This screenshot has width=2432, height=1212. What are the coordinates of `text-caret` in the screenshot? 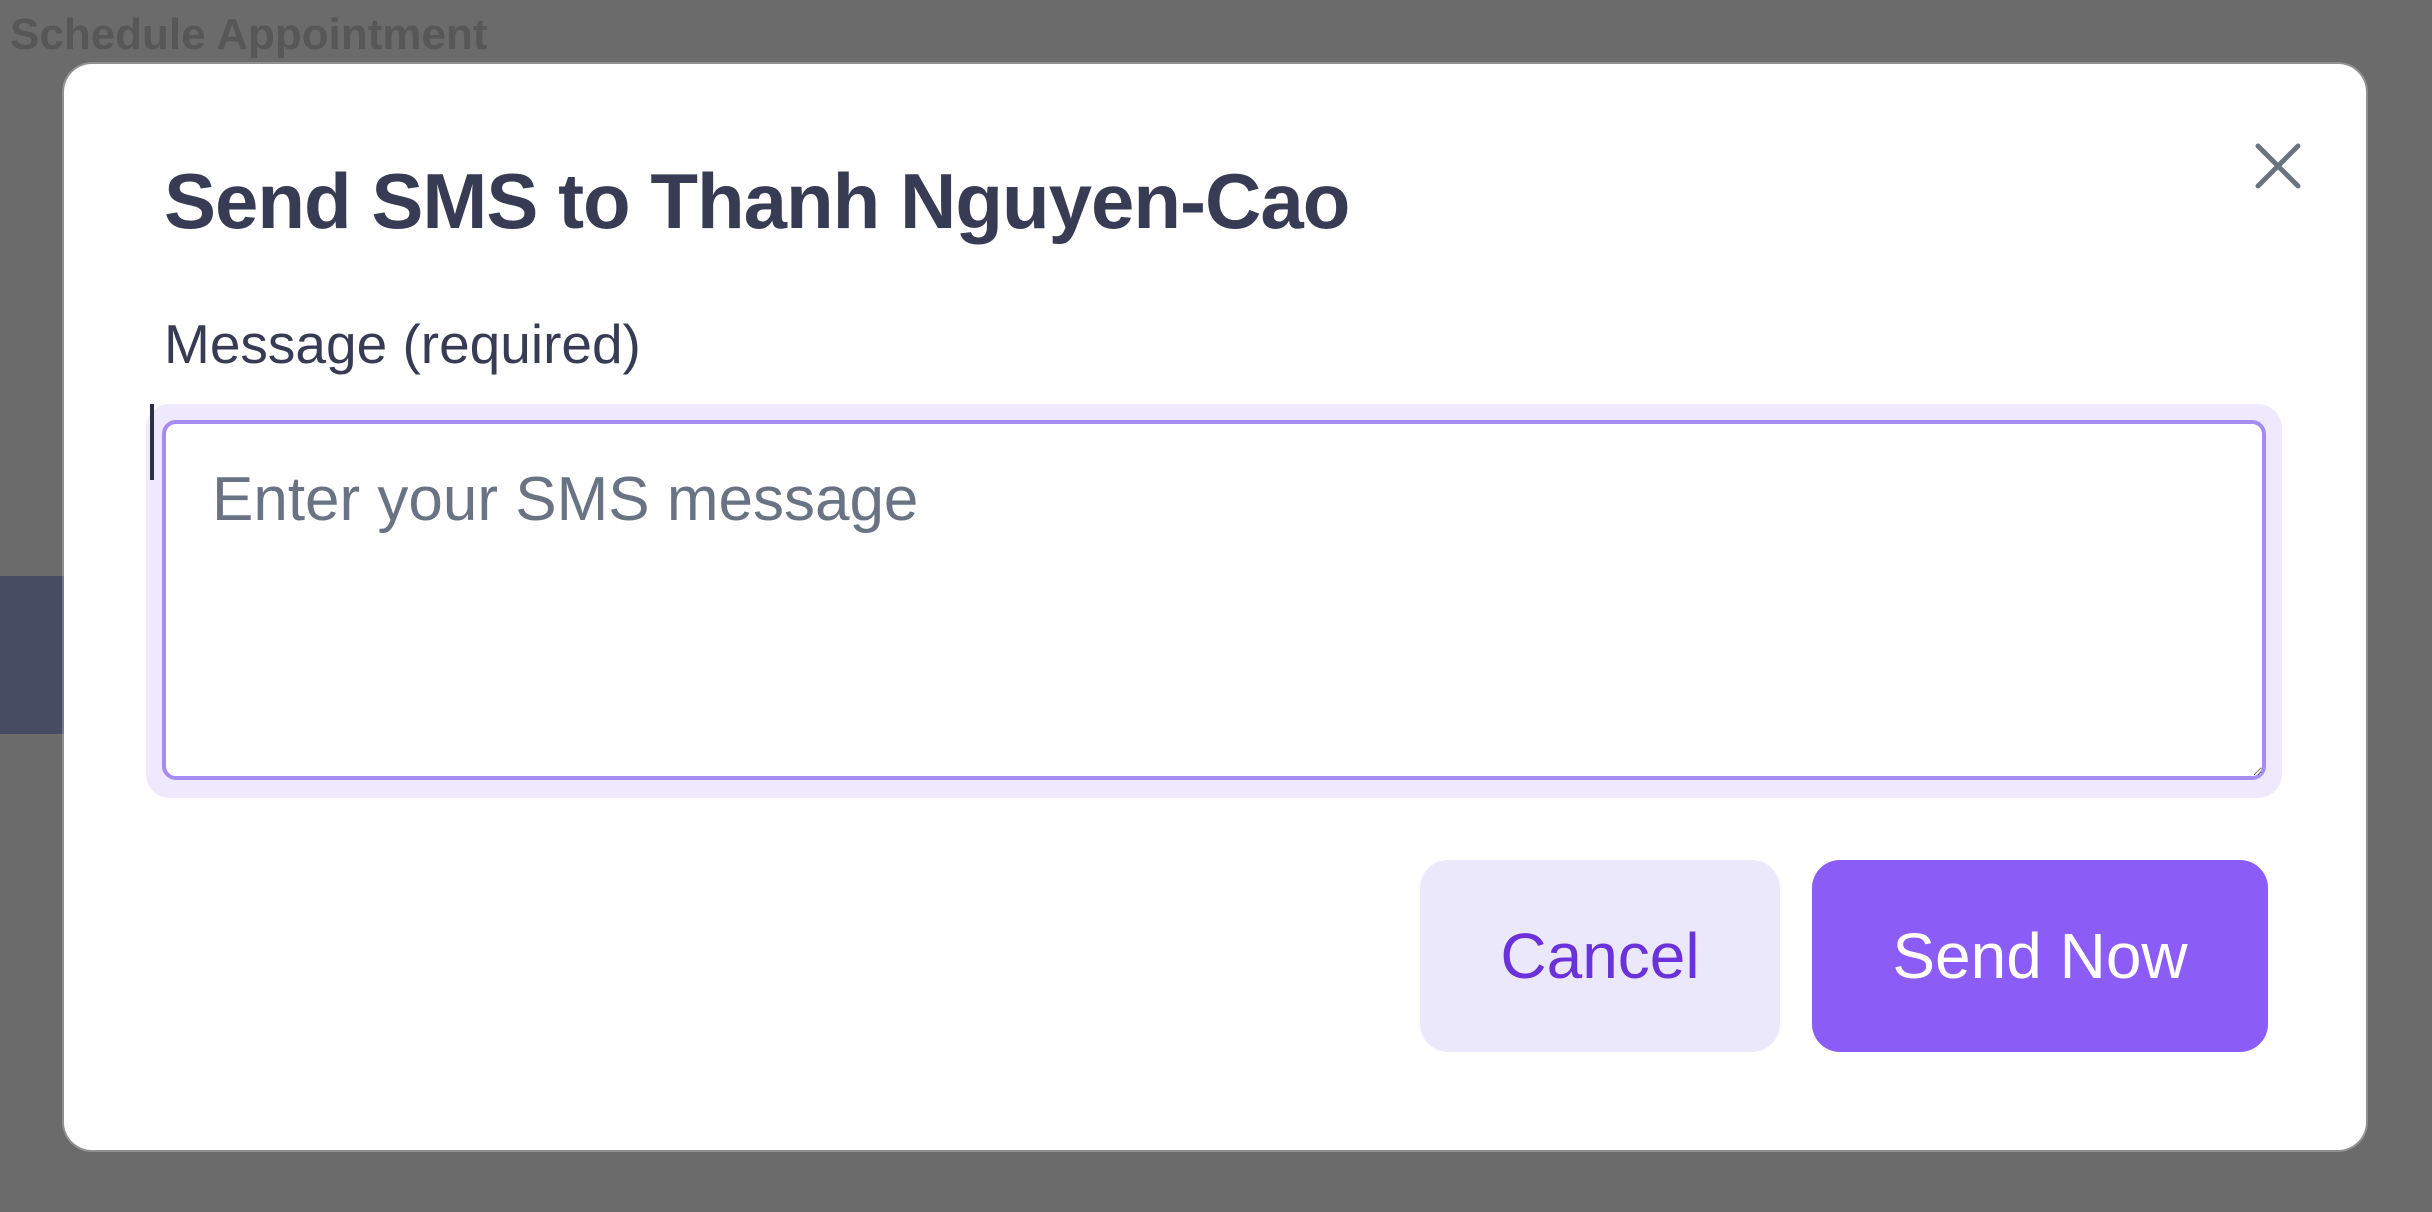 It's located at (152, 442).